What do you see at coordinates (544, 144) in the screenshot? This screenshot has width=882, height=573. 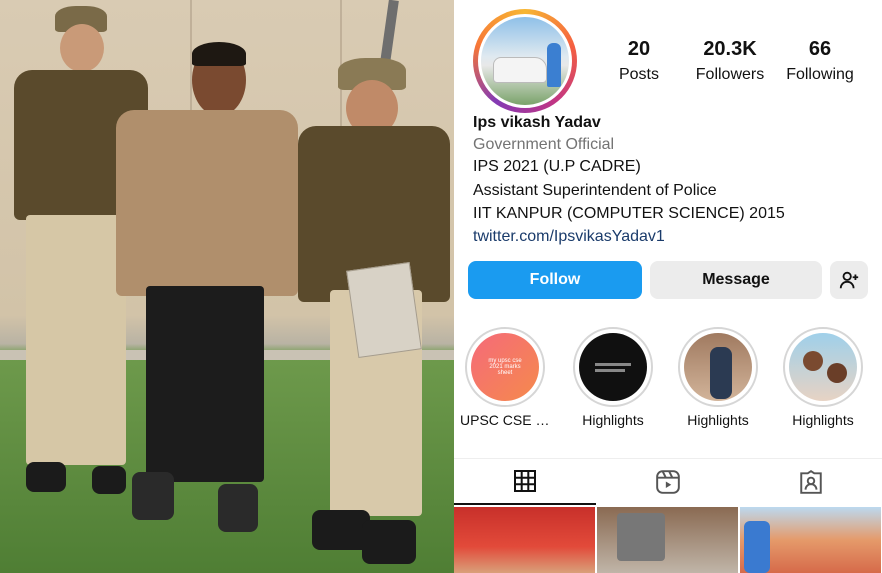 I see `profile-category: Government Official` at bounding box center [544, 144].